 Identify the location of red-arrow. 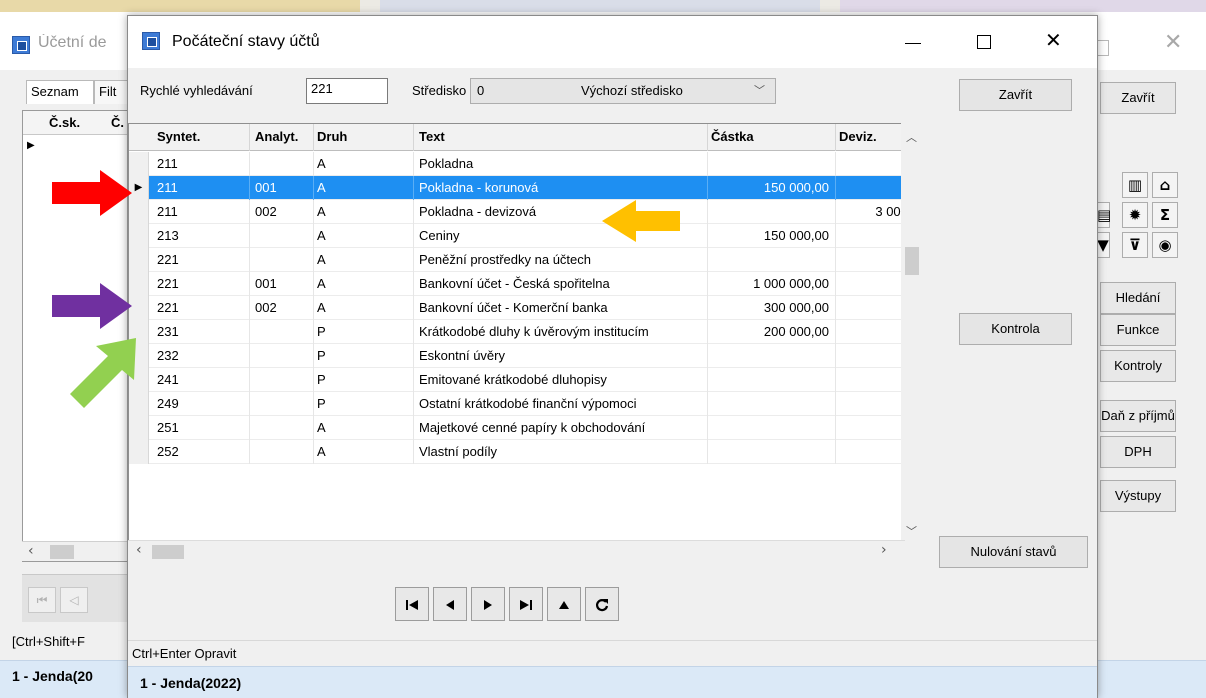
(92, 193).